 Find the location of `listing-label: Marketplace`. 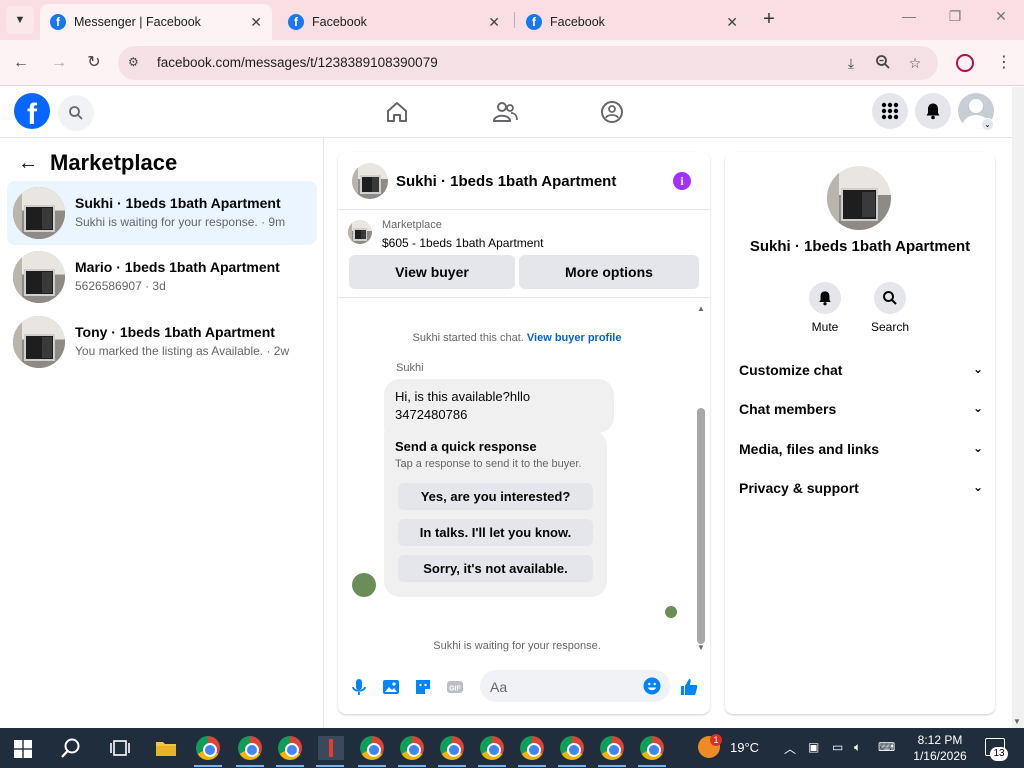

listing-label: Marketplace is located at coordinates (412, 225).